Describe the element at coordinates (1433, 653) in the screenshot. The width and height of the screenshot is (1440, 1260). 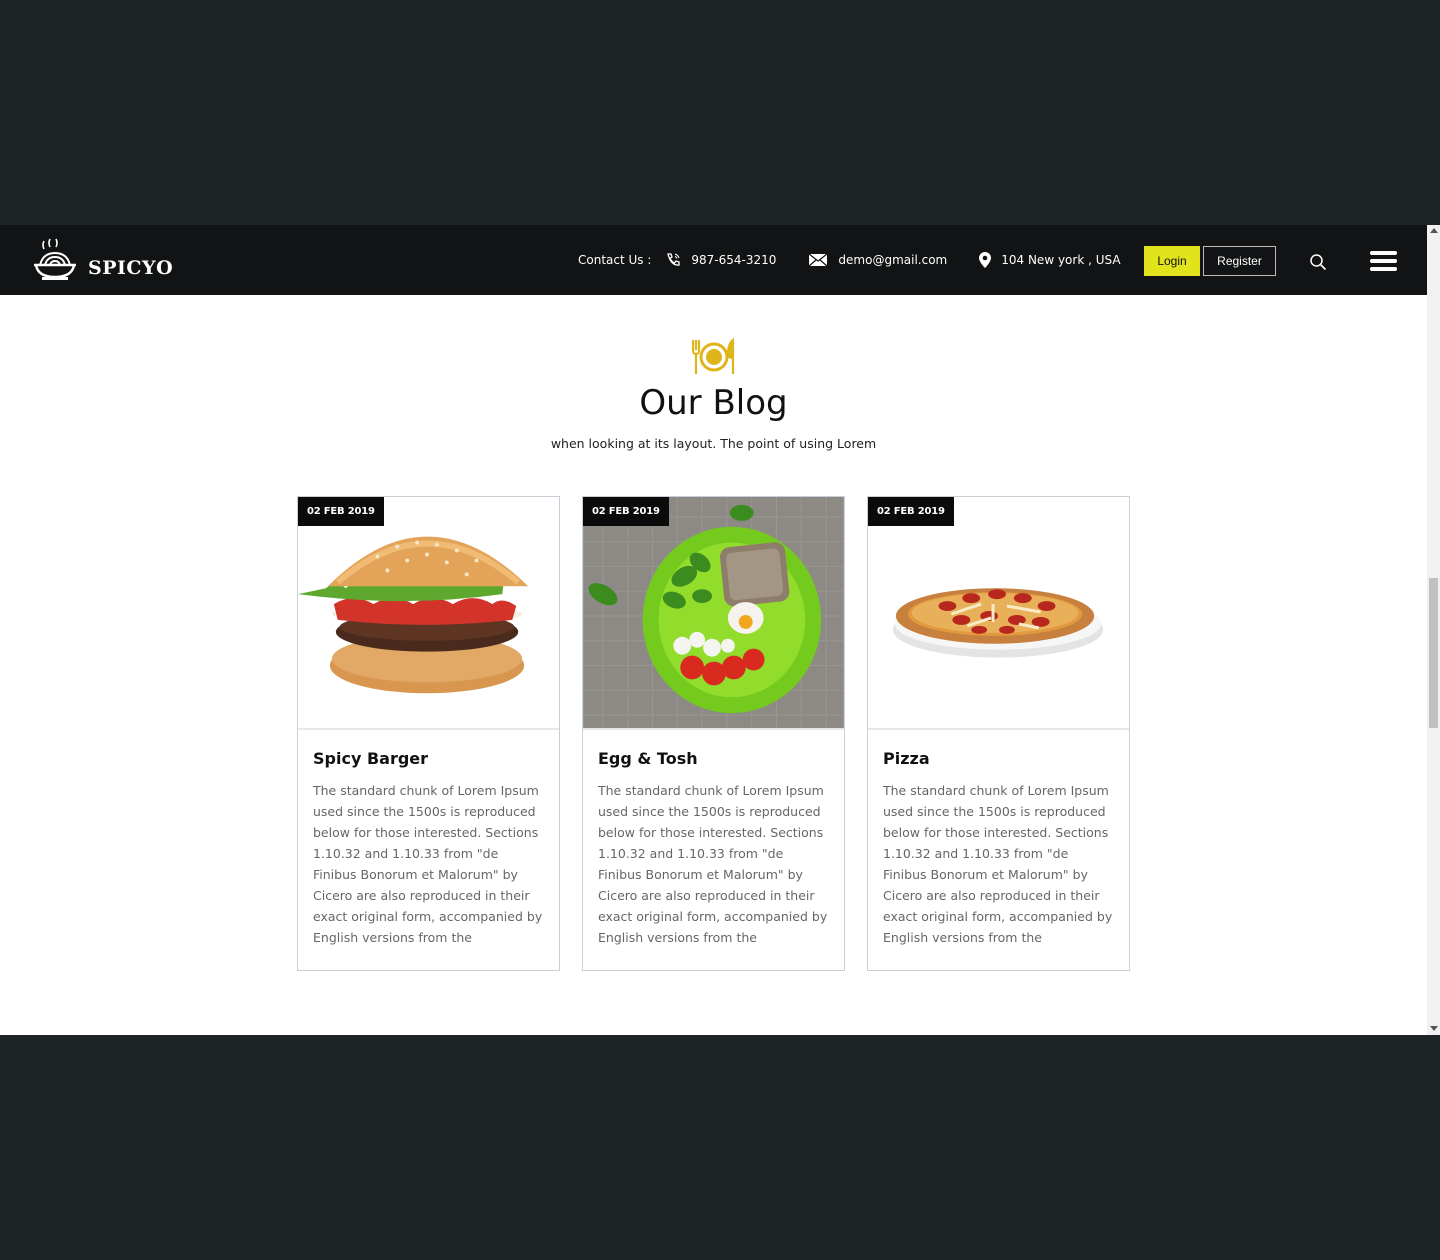
I see `scrollbar-thumb` at that location.